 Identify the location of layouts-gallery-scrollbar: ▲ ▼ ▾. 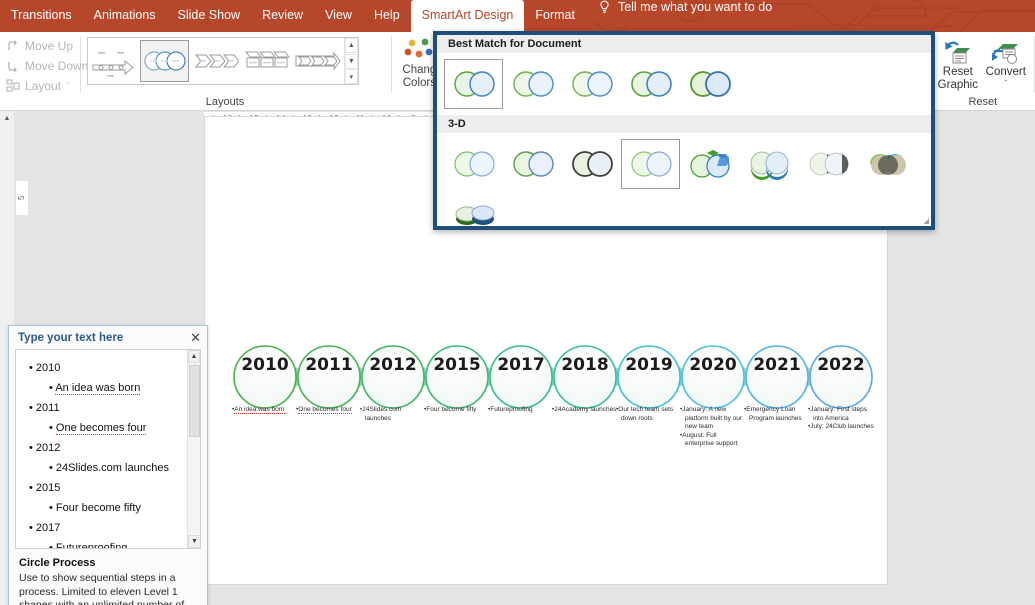
(350, 61).